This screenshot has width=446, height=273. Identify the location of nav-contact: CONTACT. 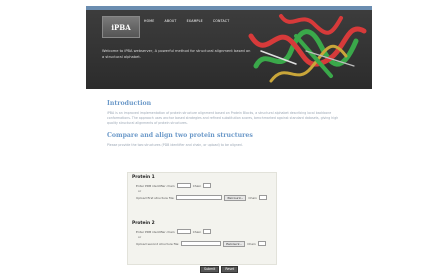
(221, 21).